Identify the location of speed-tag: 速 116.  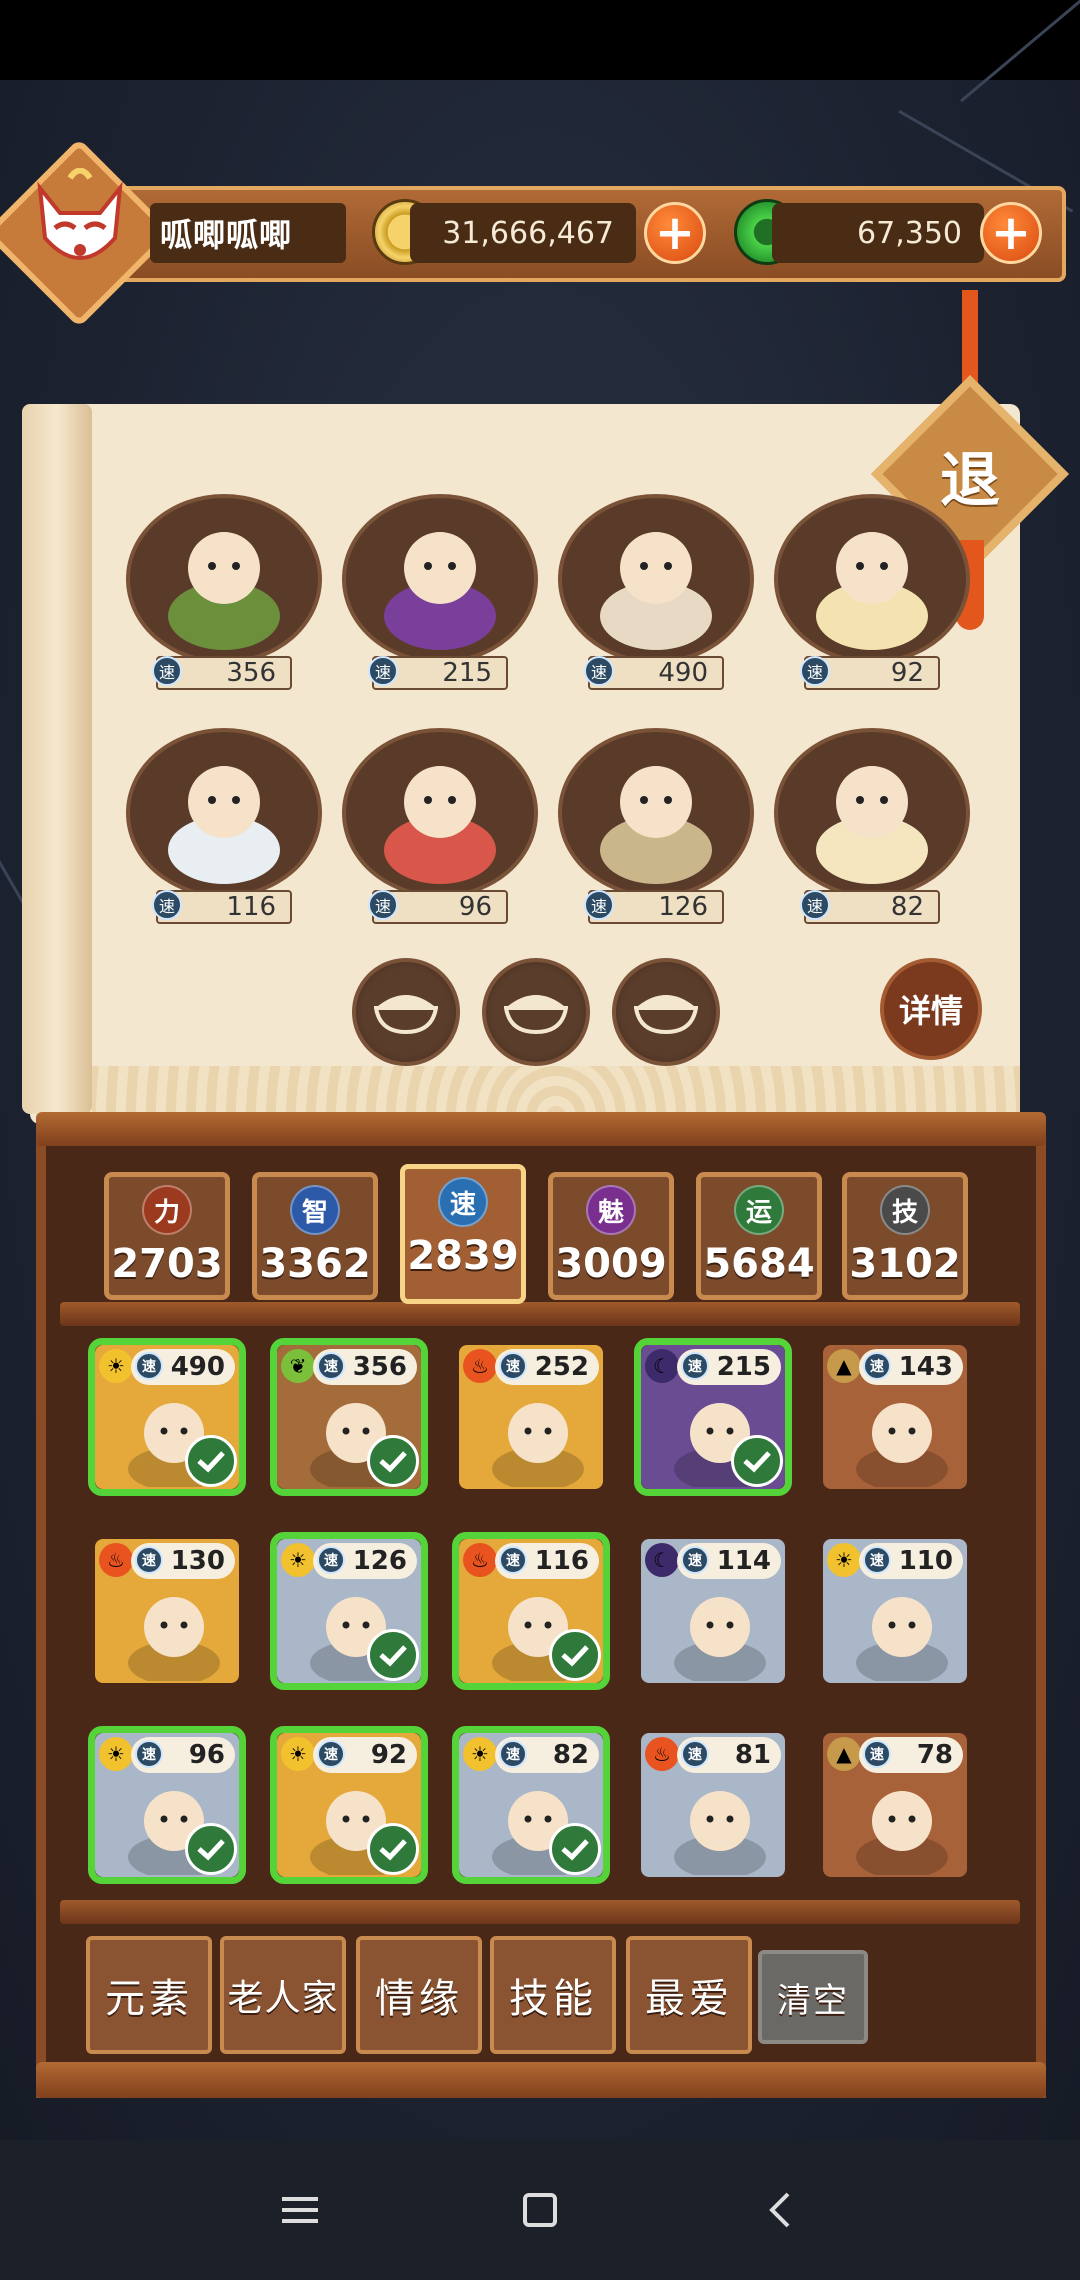
(222, 907).